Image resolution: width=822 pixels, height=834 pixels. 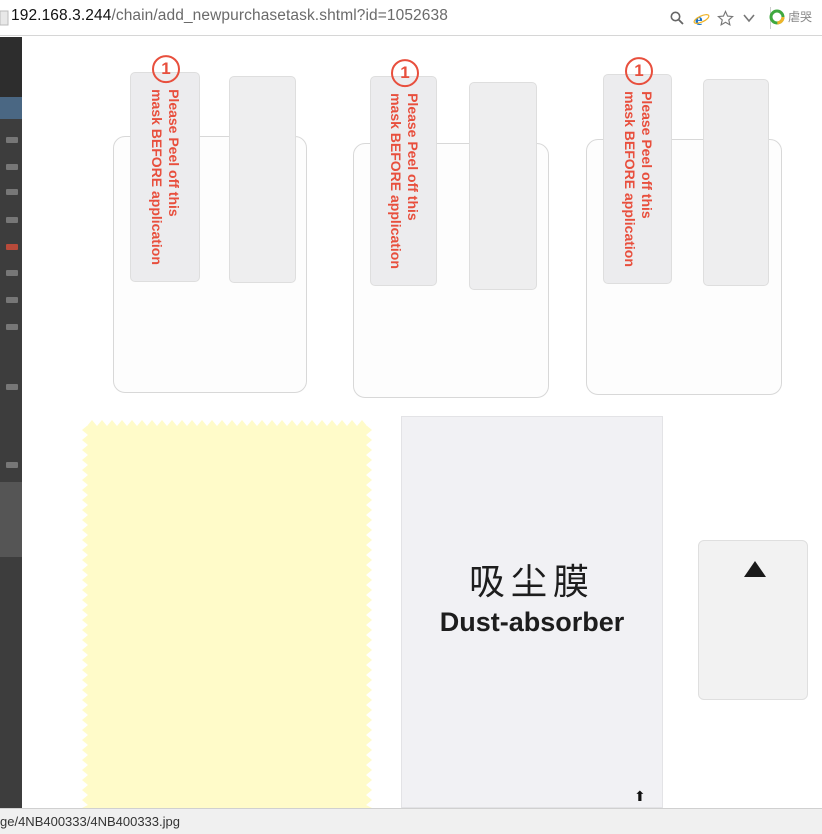 What do you see at coordinates (753, 620) in the screenshot?
I see `guide-sticker` at bounding box center [753, 620].